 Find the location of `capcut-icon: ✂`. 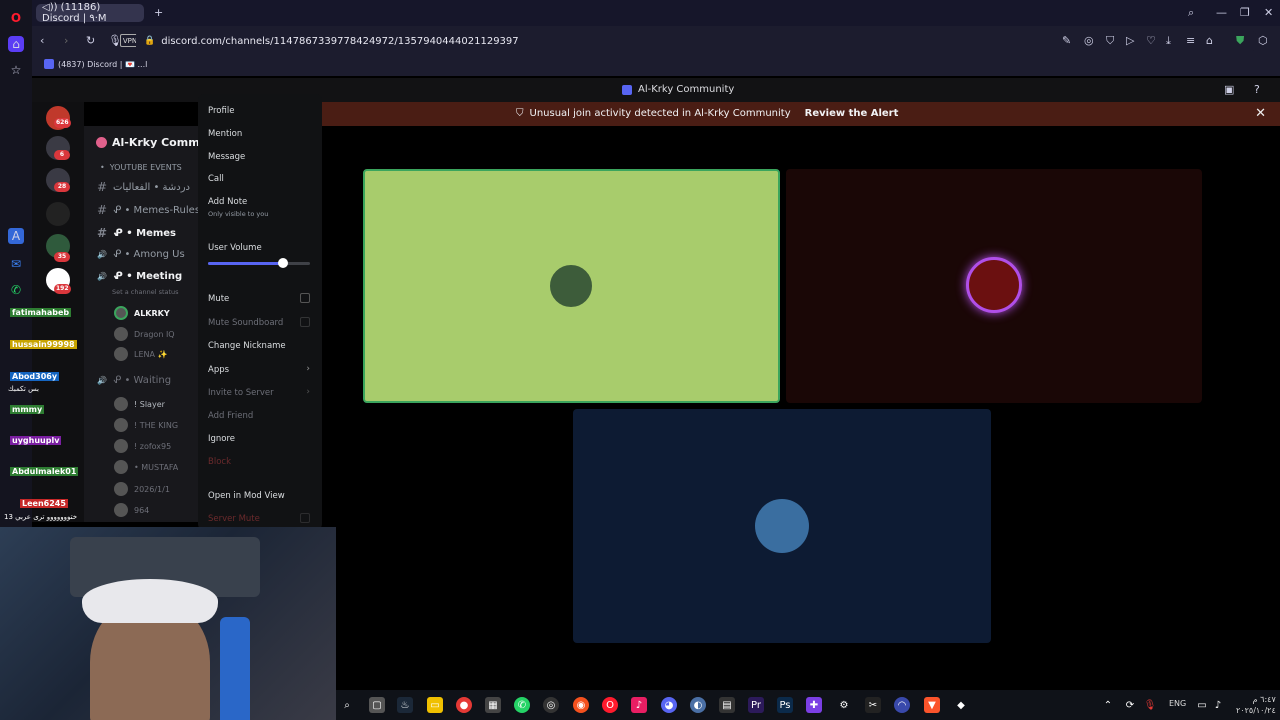

capcut-icon: ✂ is located at coordinates (873, 705).